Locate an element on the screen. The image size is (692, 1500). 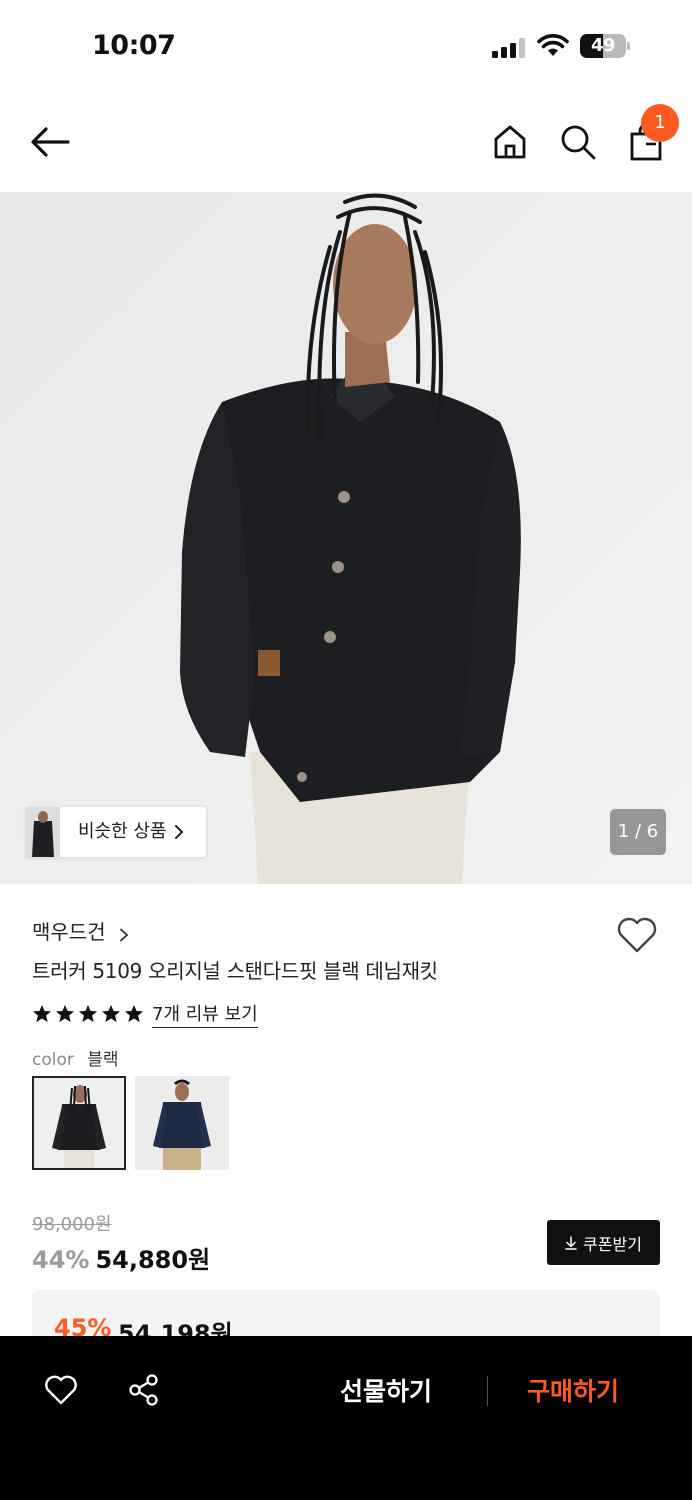
home-icon is located at coordinates (510, 142).